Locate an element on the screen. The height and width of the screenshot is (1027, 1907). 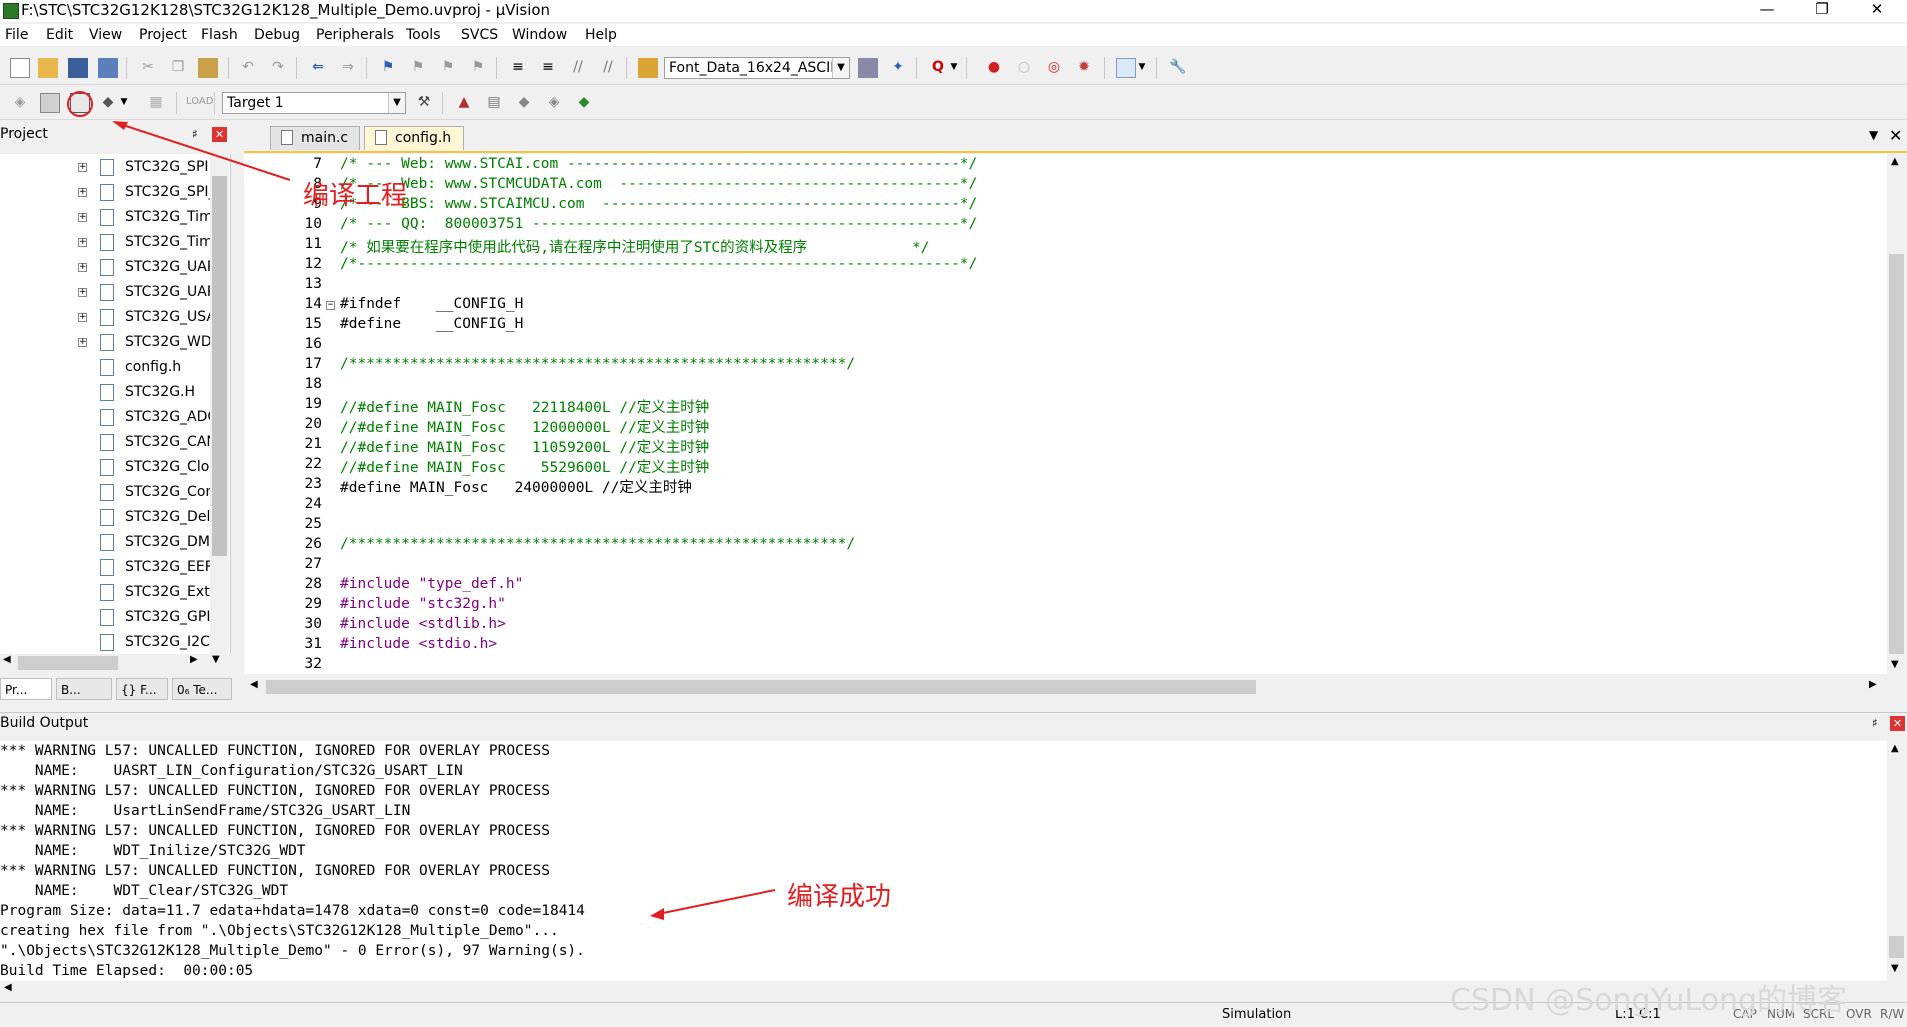
find-in-files-icon is located at coordinates (648, 68).